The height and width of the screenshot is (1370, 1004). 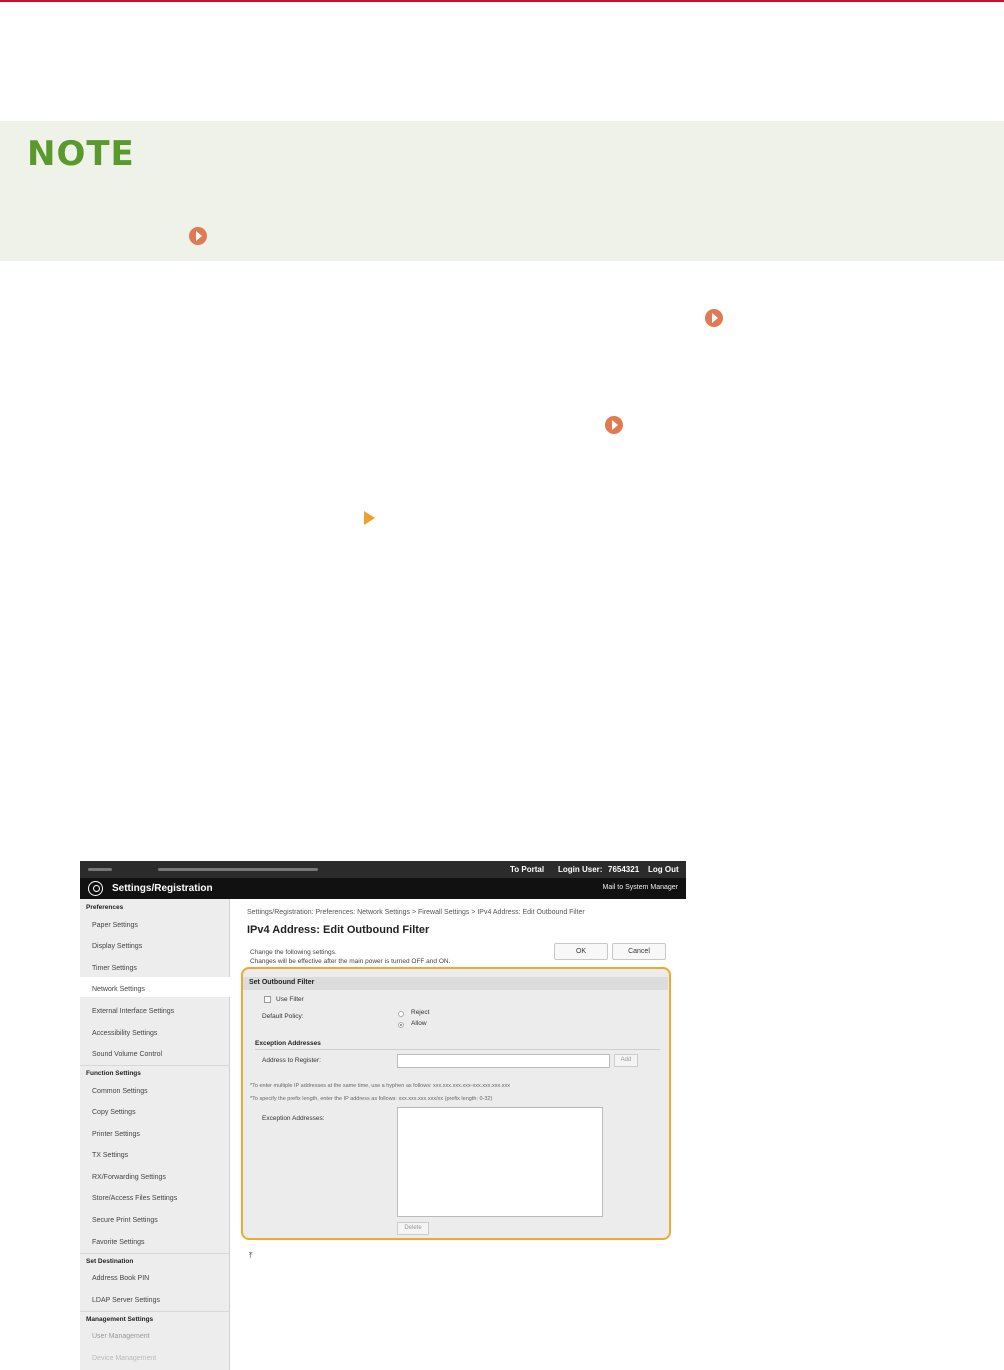 What do you see at coordinates (120, 1091) in the screenshot?
I see `sidebar-item-common-settings: Common Settings` at bounding box center [120, 1091].